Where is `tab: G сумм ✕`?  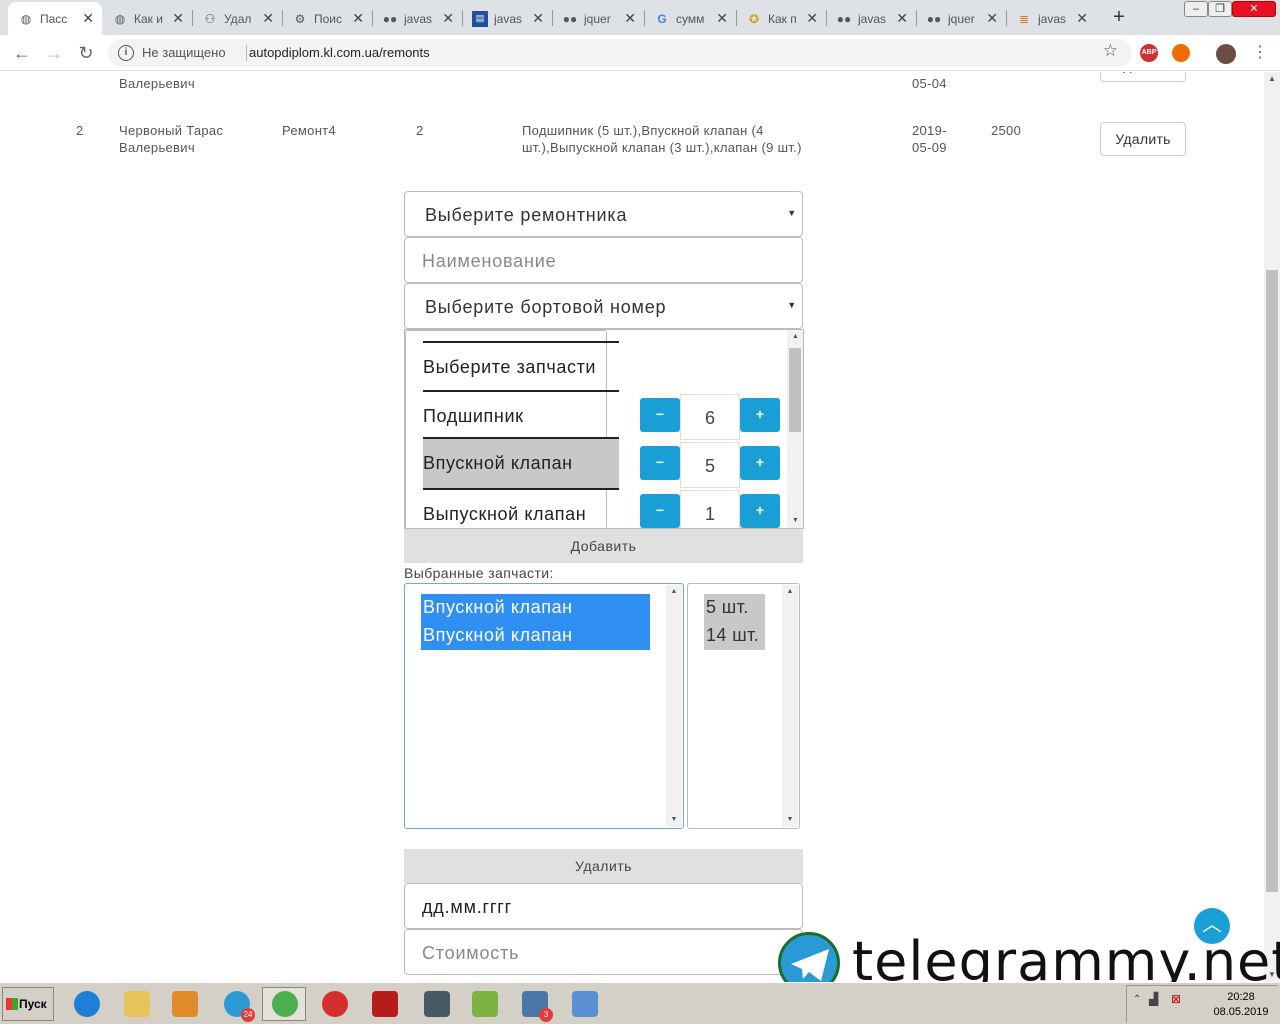
tab: G сумм ✕ is located at coordinates (690, 18).